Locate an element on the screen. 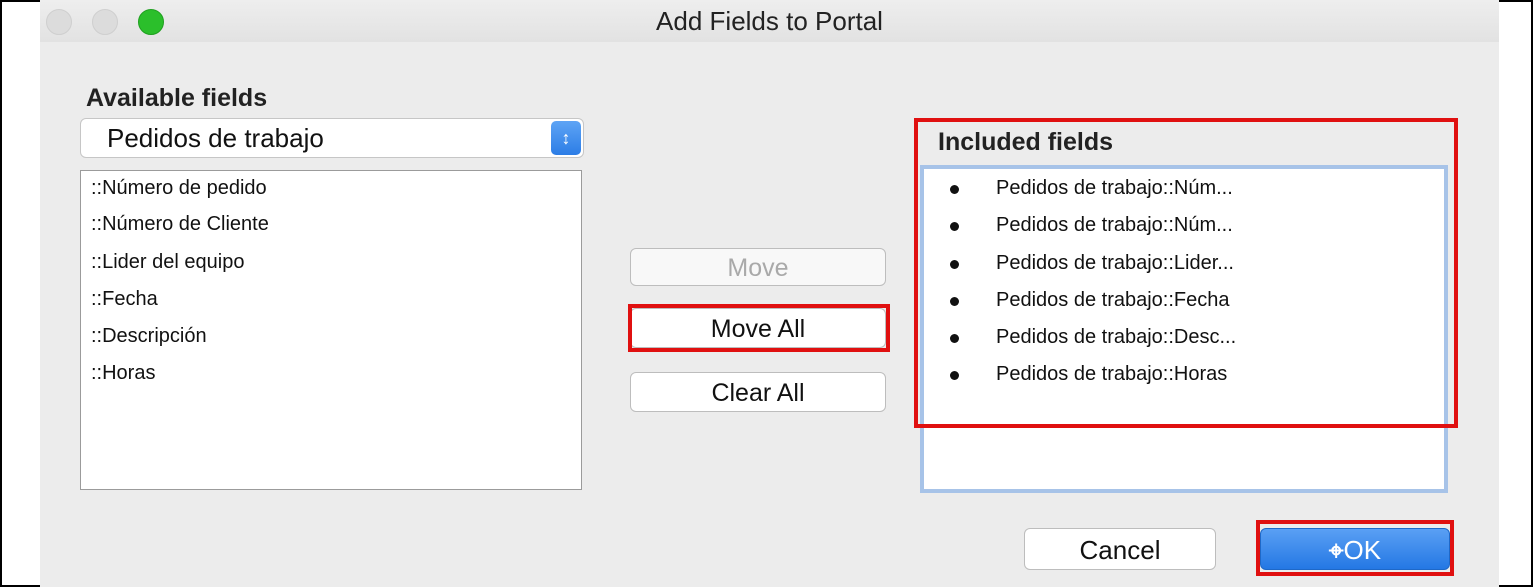  table-select-value: Pedidos de trabajo is located at coordinates (215, 138).